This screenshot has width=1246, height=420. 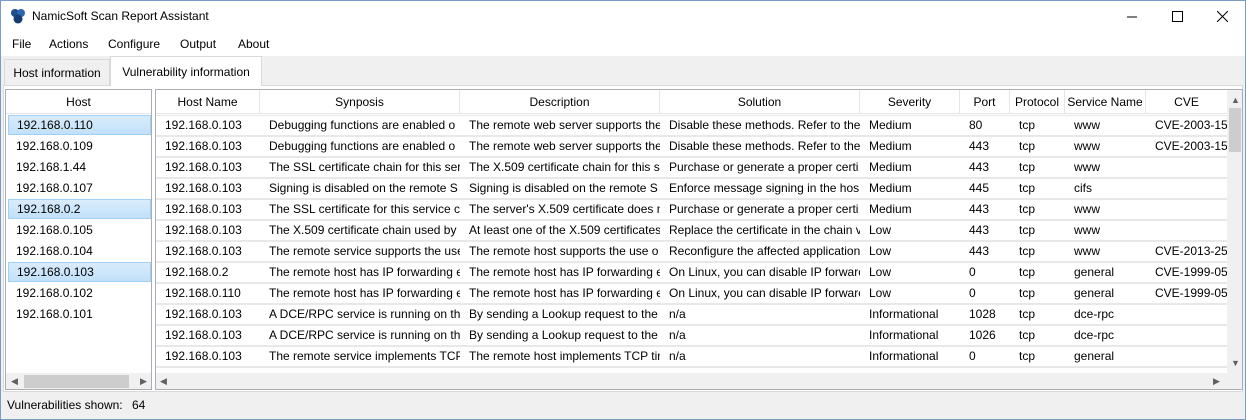 I want to click on host-list-item: 192.168.0.107, so click(x=79, y=188).